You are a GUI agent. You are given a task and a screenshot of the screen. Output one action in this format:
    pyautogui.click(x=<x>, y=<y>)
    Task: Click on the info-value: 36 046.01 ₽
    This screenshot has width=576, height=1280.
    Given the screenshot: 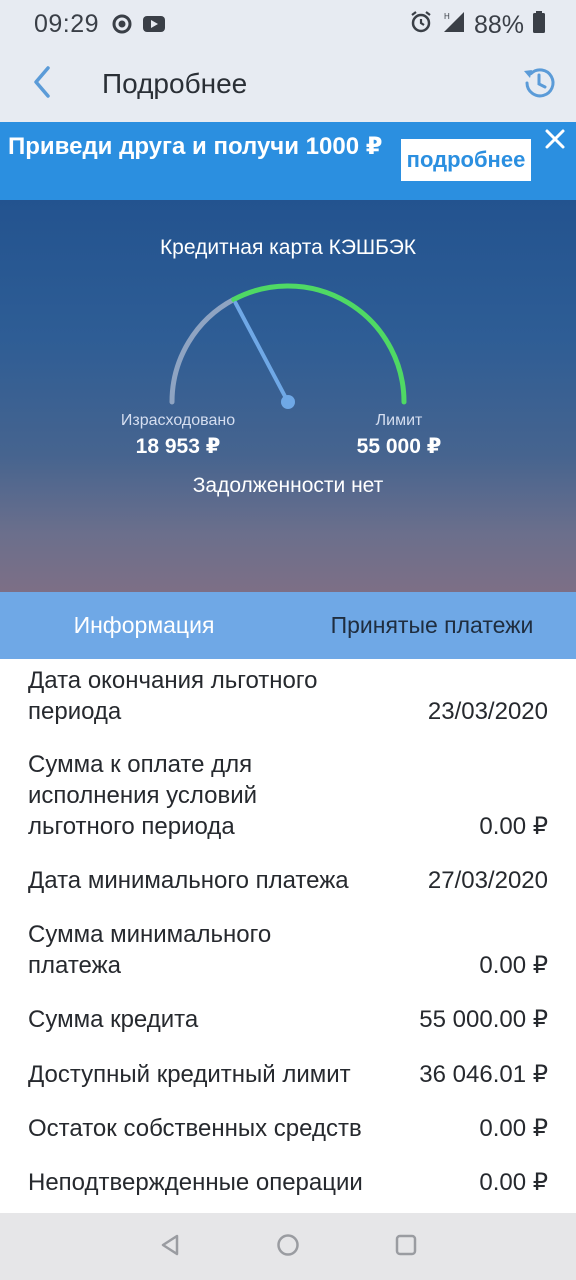 What is the action you would take?
    pyautogui.click(x=483, y=1074)
    